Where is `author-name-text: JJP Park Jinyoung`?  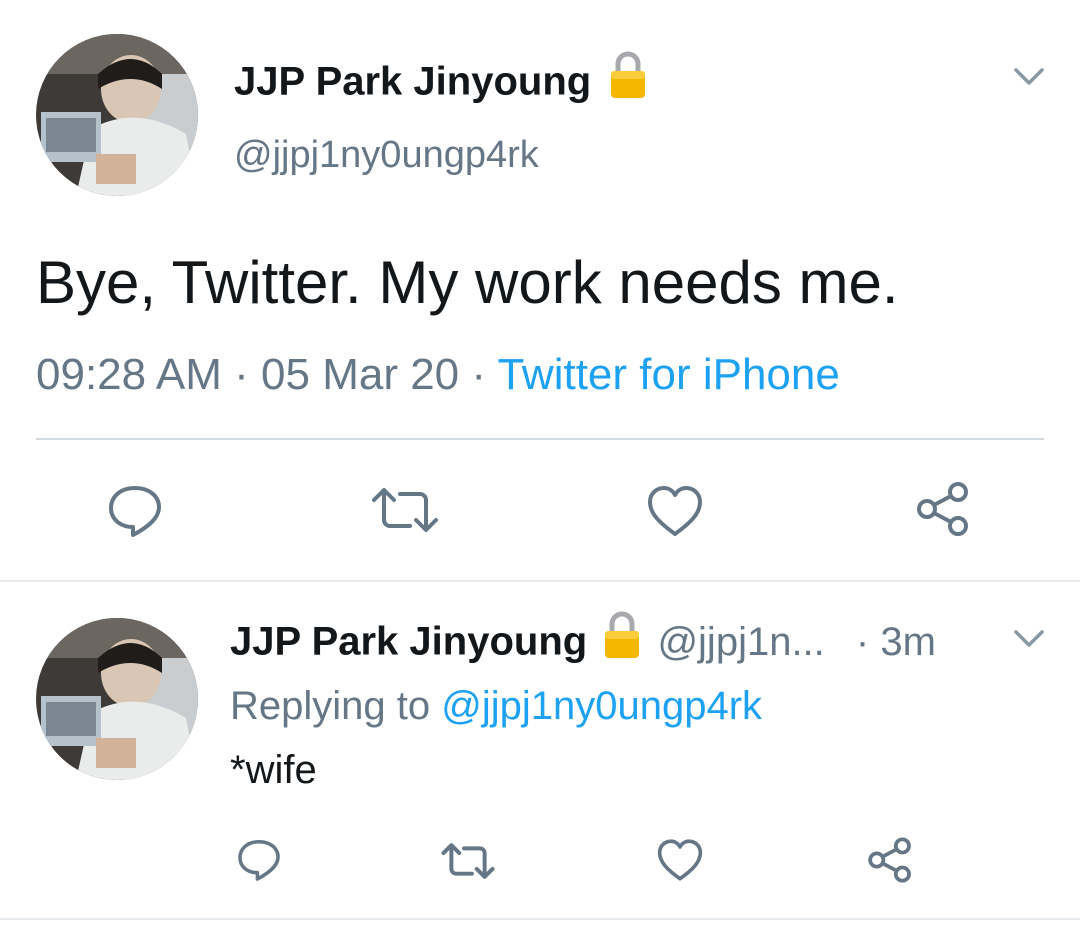 author-name-text: JJP Park Jinyoung is located at coordinates (413, 81).